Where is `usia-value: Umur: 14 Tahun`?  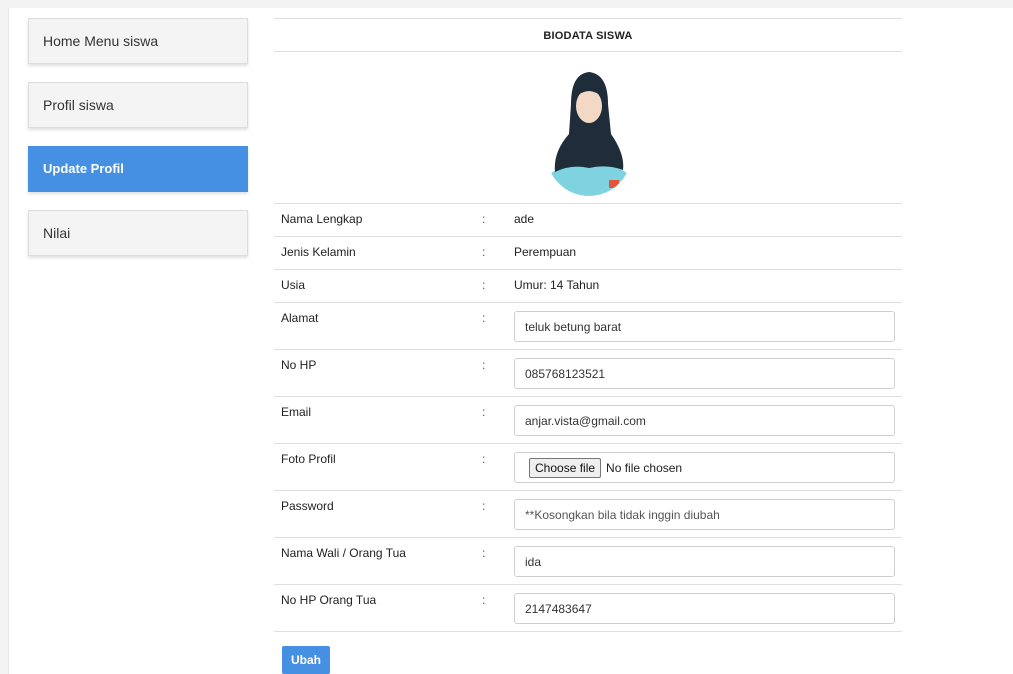
usia-value: Umur: 14 Tahun is located at coordinates (704, 286).